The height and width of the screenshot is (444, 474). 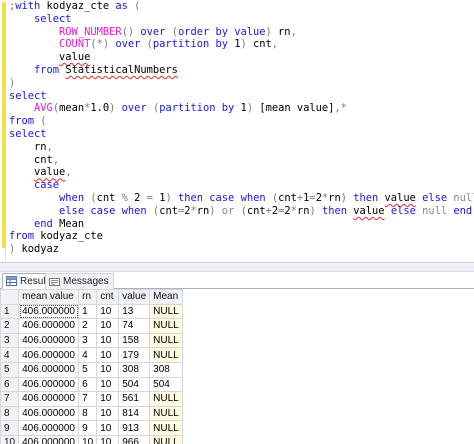 I want to click on code-token: value, so click(x=369, y=210).